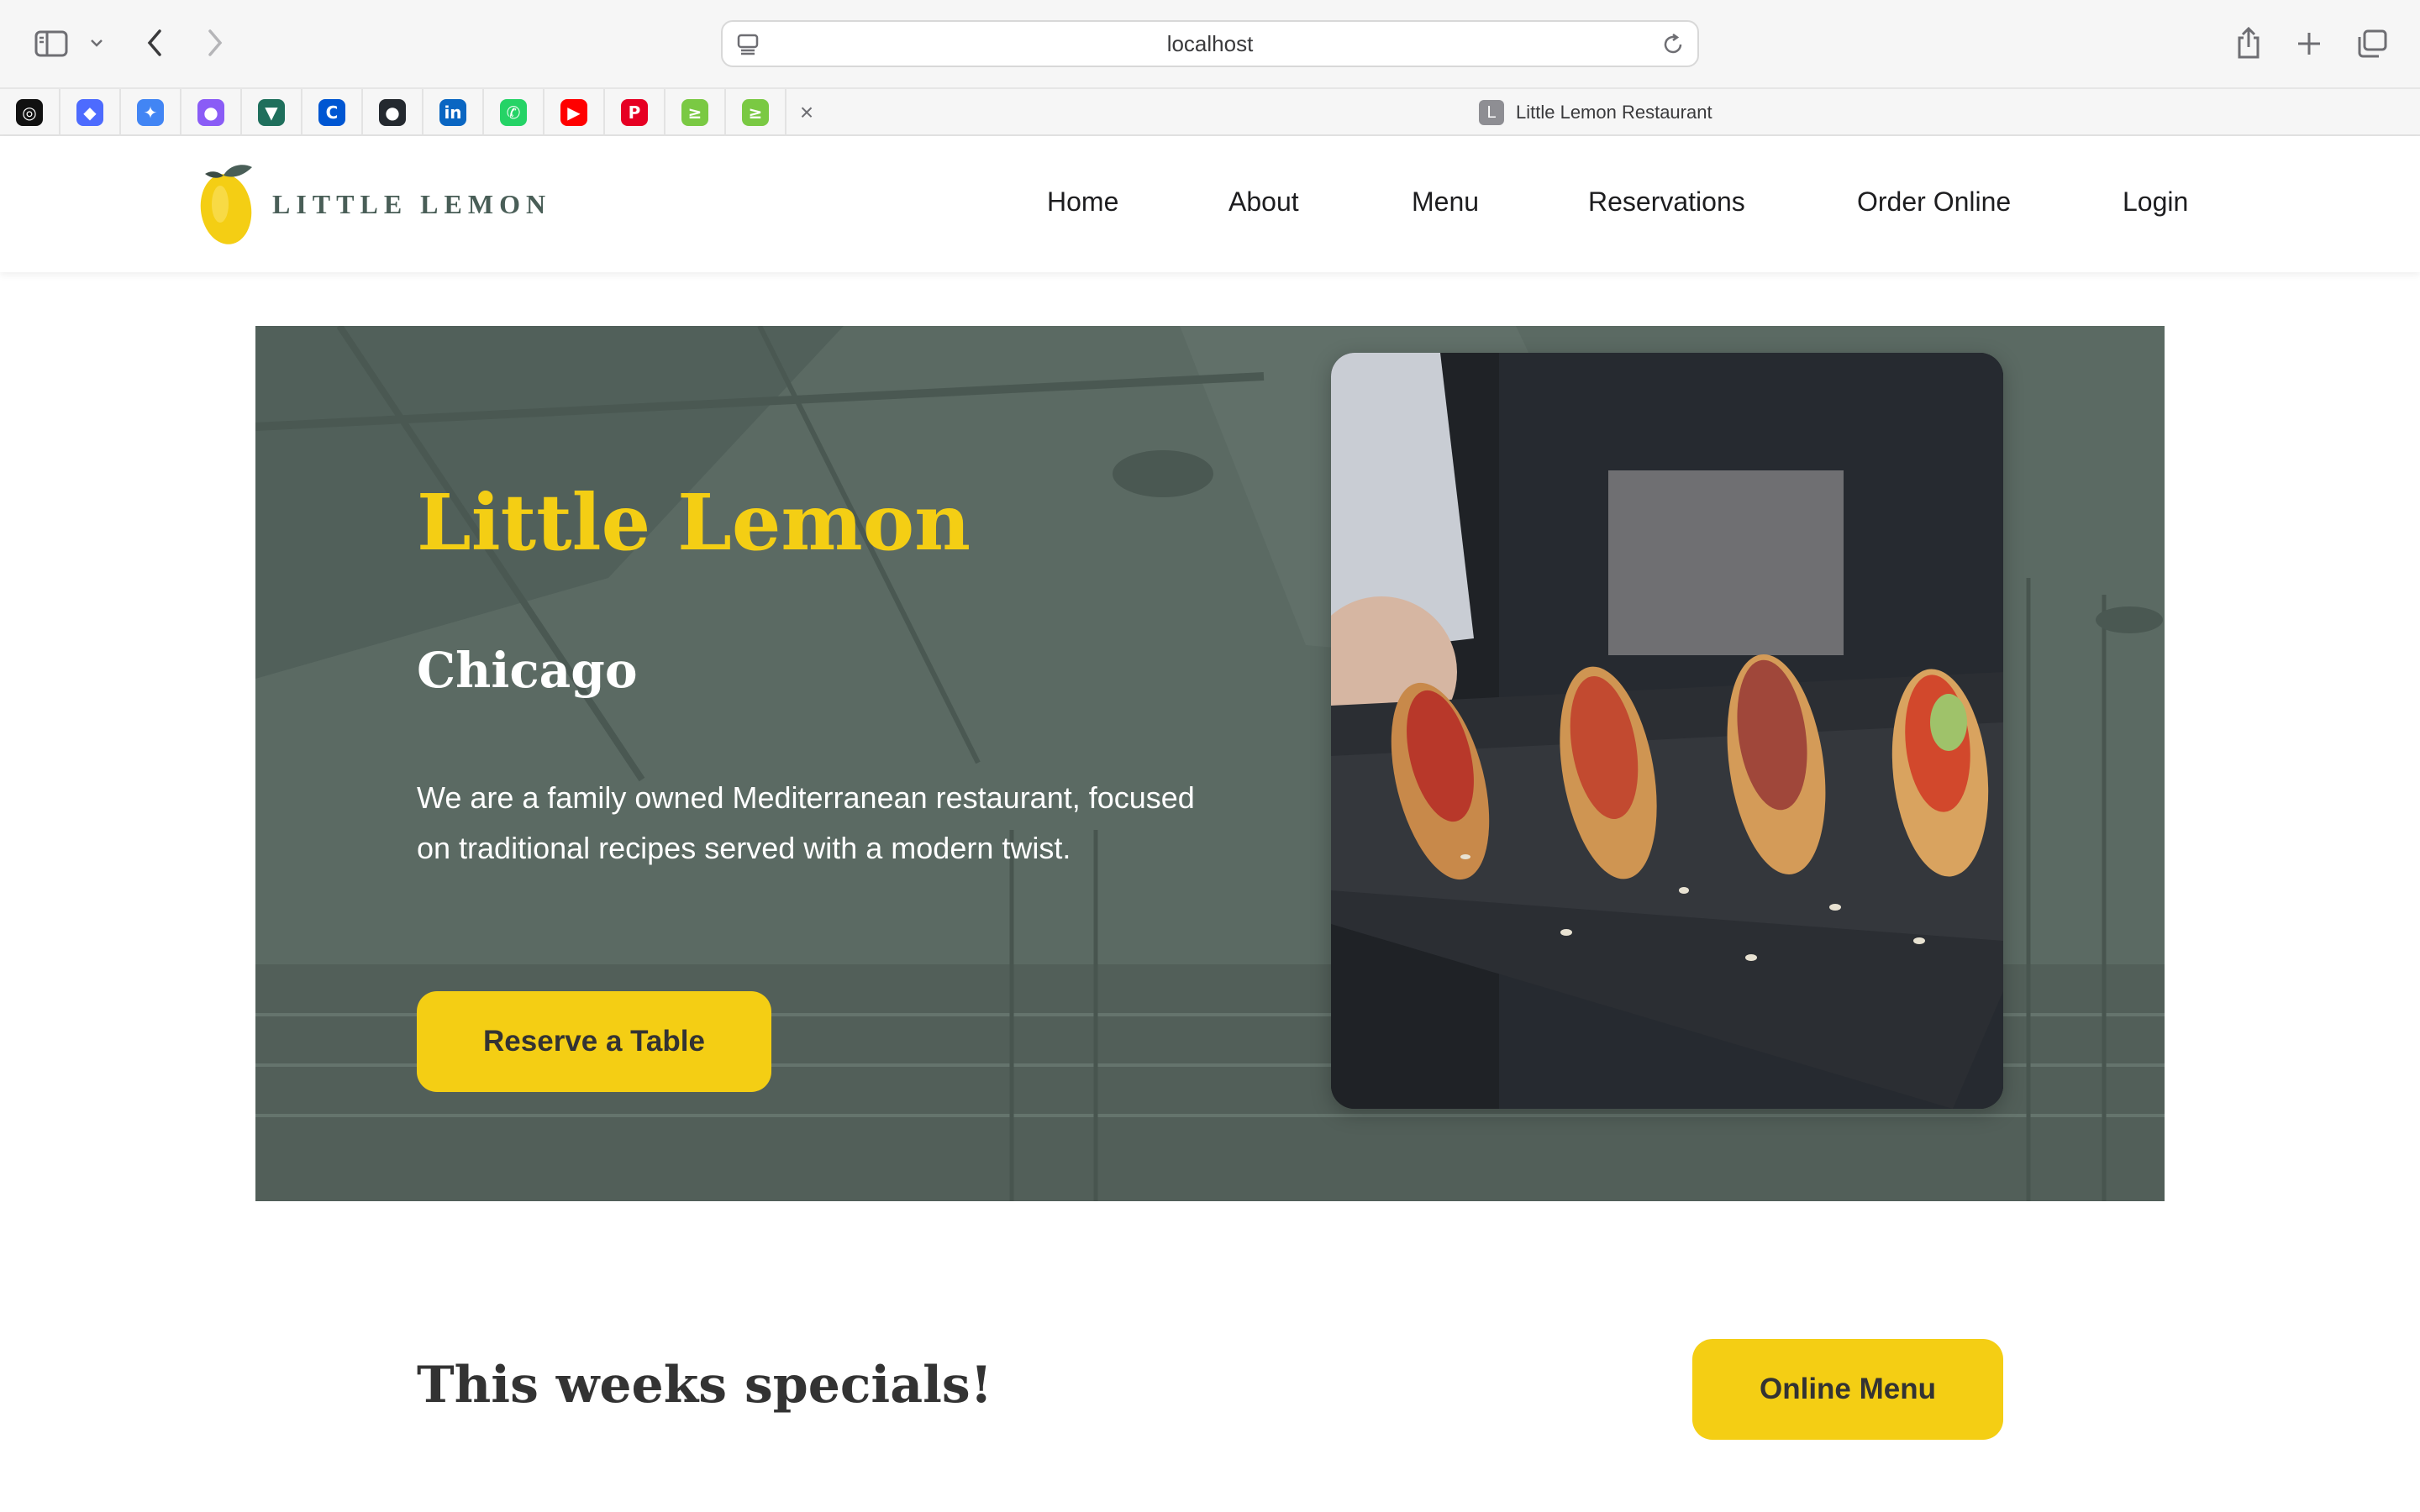 The height and width of the screenshot is (1512, 2420). What do you see at coordinates (704, 1385) in the screenshot?
I see `specials-title: This weeks specials!` at bounding box center [704, 1385].